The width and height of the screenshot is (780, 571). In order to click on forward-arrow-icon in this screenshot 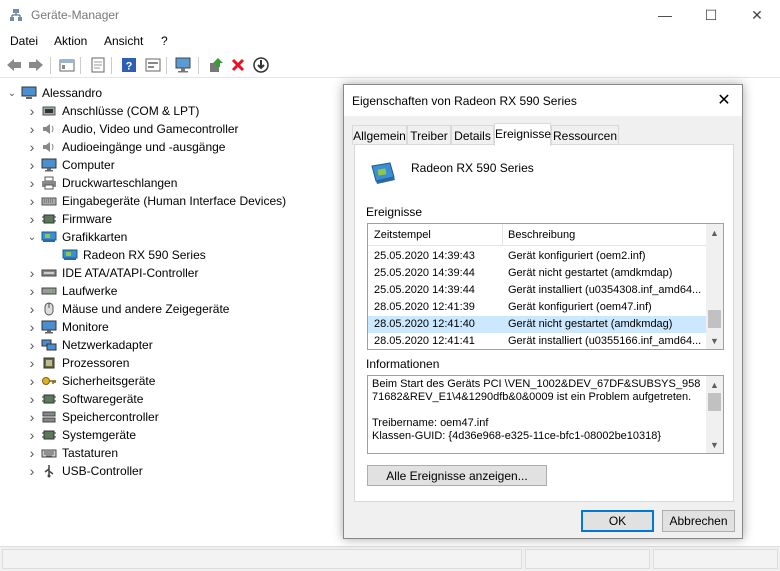, I will do `click(36, 65)`.